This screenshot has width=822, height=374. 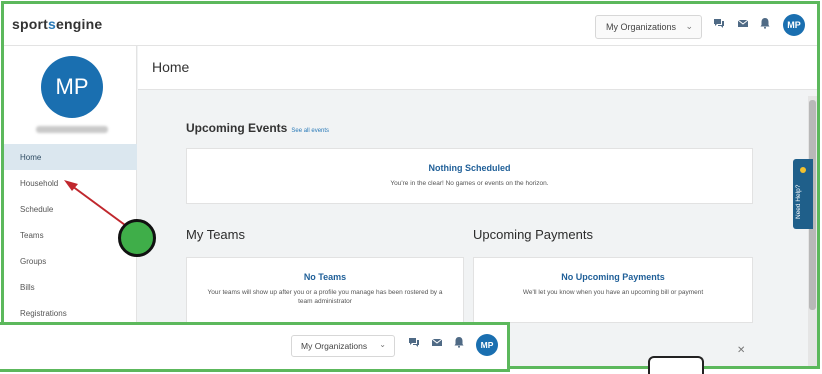 What do you see at coordinates (676, 365) in the screenshot?
I see `phone-promo-image` at bounding box center [676, 365].